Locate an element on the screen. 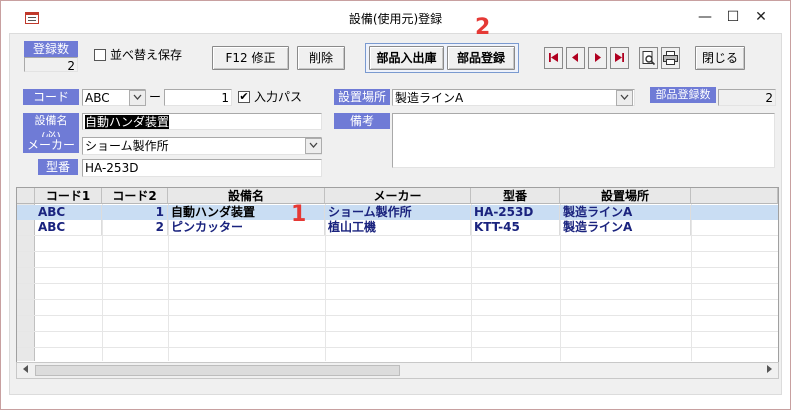 The height and width of the screenshot is (410, 791). next-record-icon is located at coordinates (598, 57).